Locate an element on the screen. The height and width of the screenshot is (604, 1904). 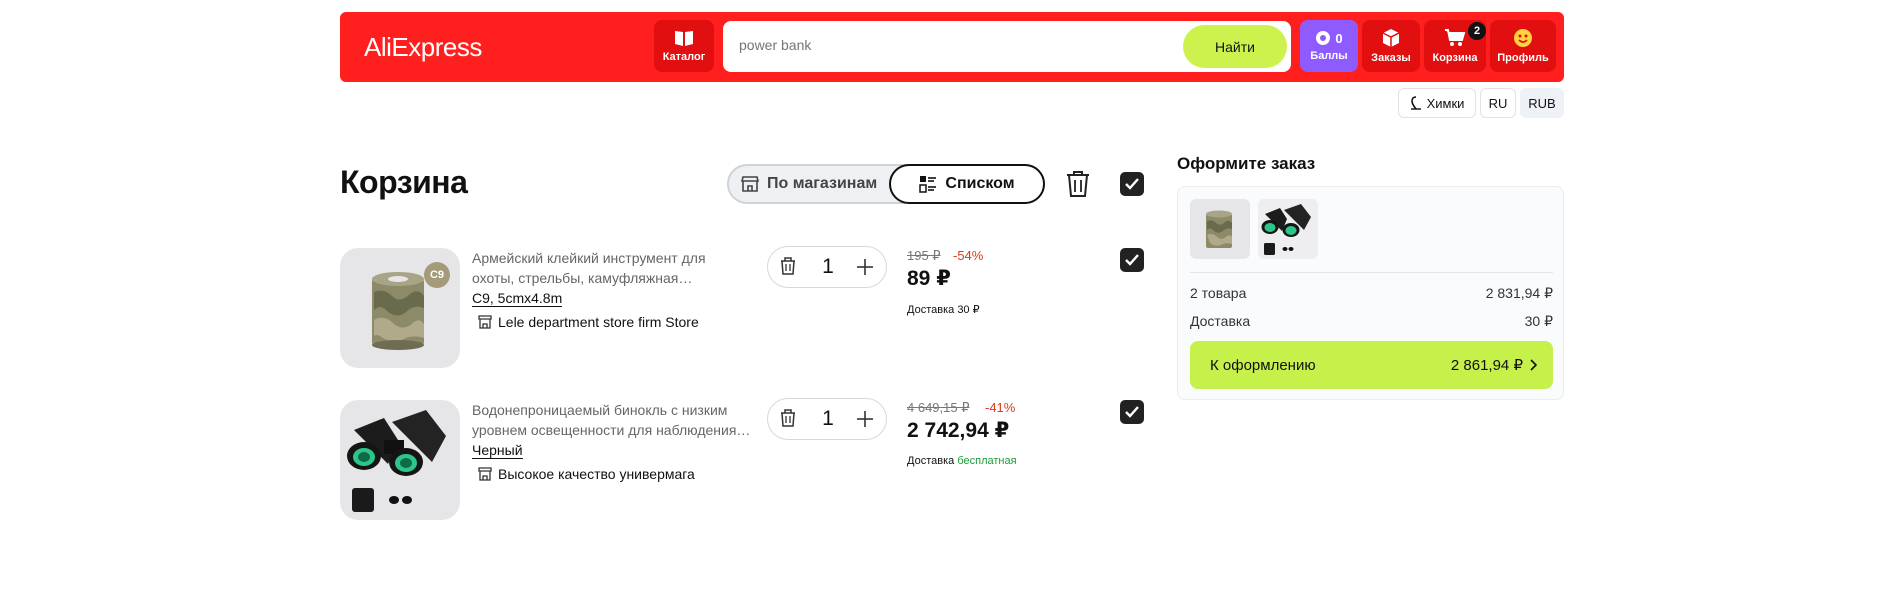
profile-label: Профиль is located at coordinates (1523, 58).